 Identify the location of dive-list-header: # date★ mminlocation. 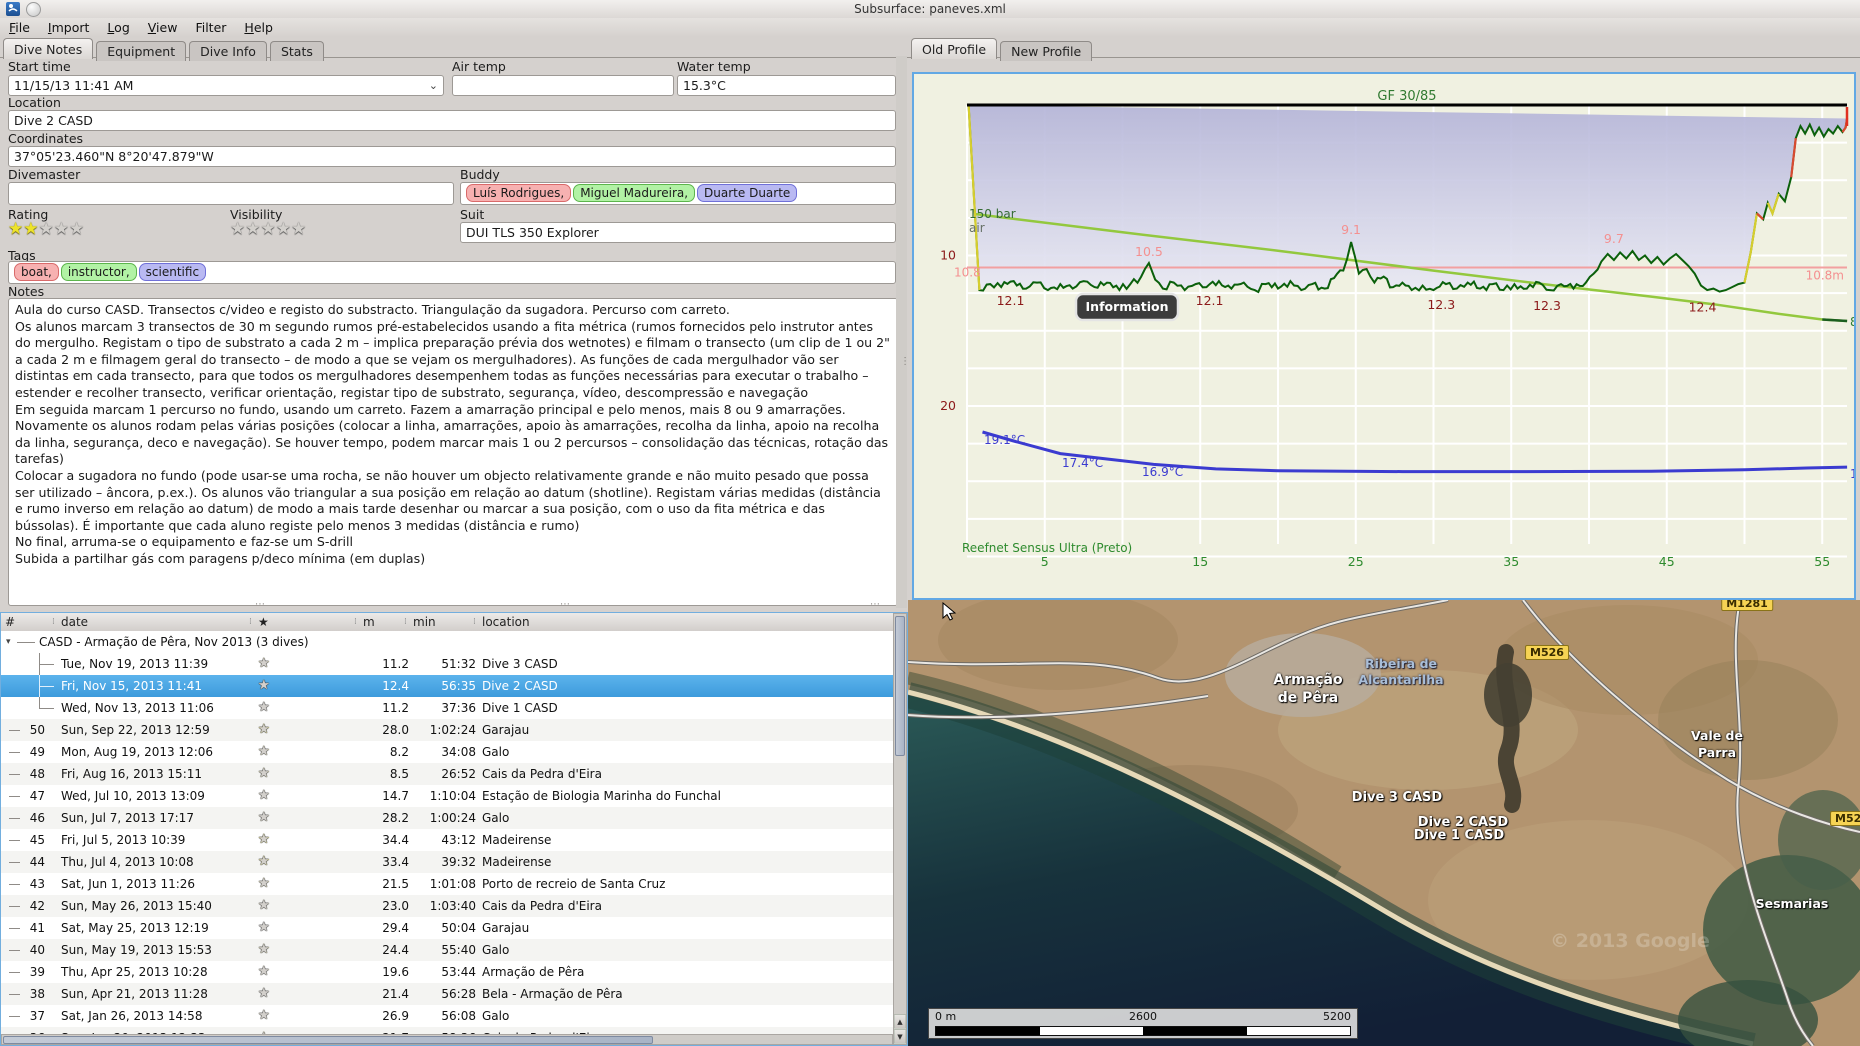
(447, 622).